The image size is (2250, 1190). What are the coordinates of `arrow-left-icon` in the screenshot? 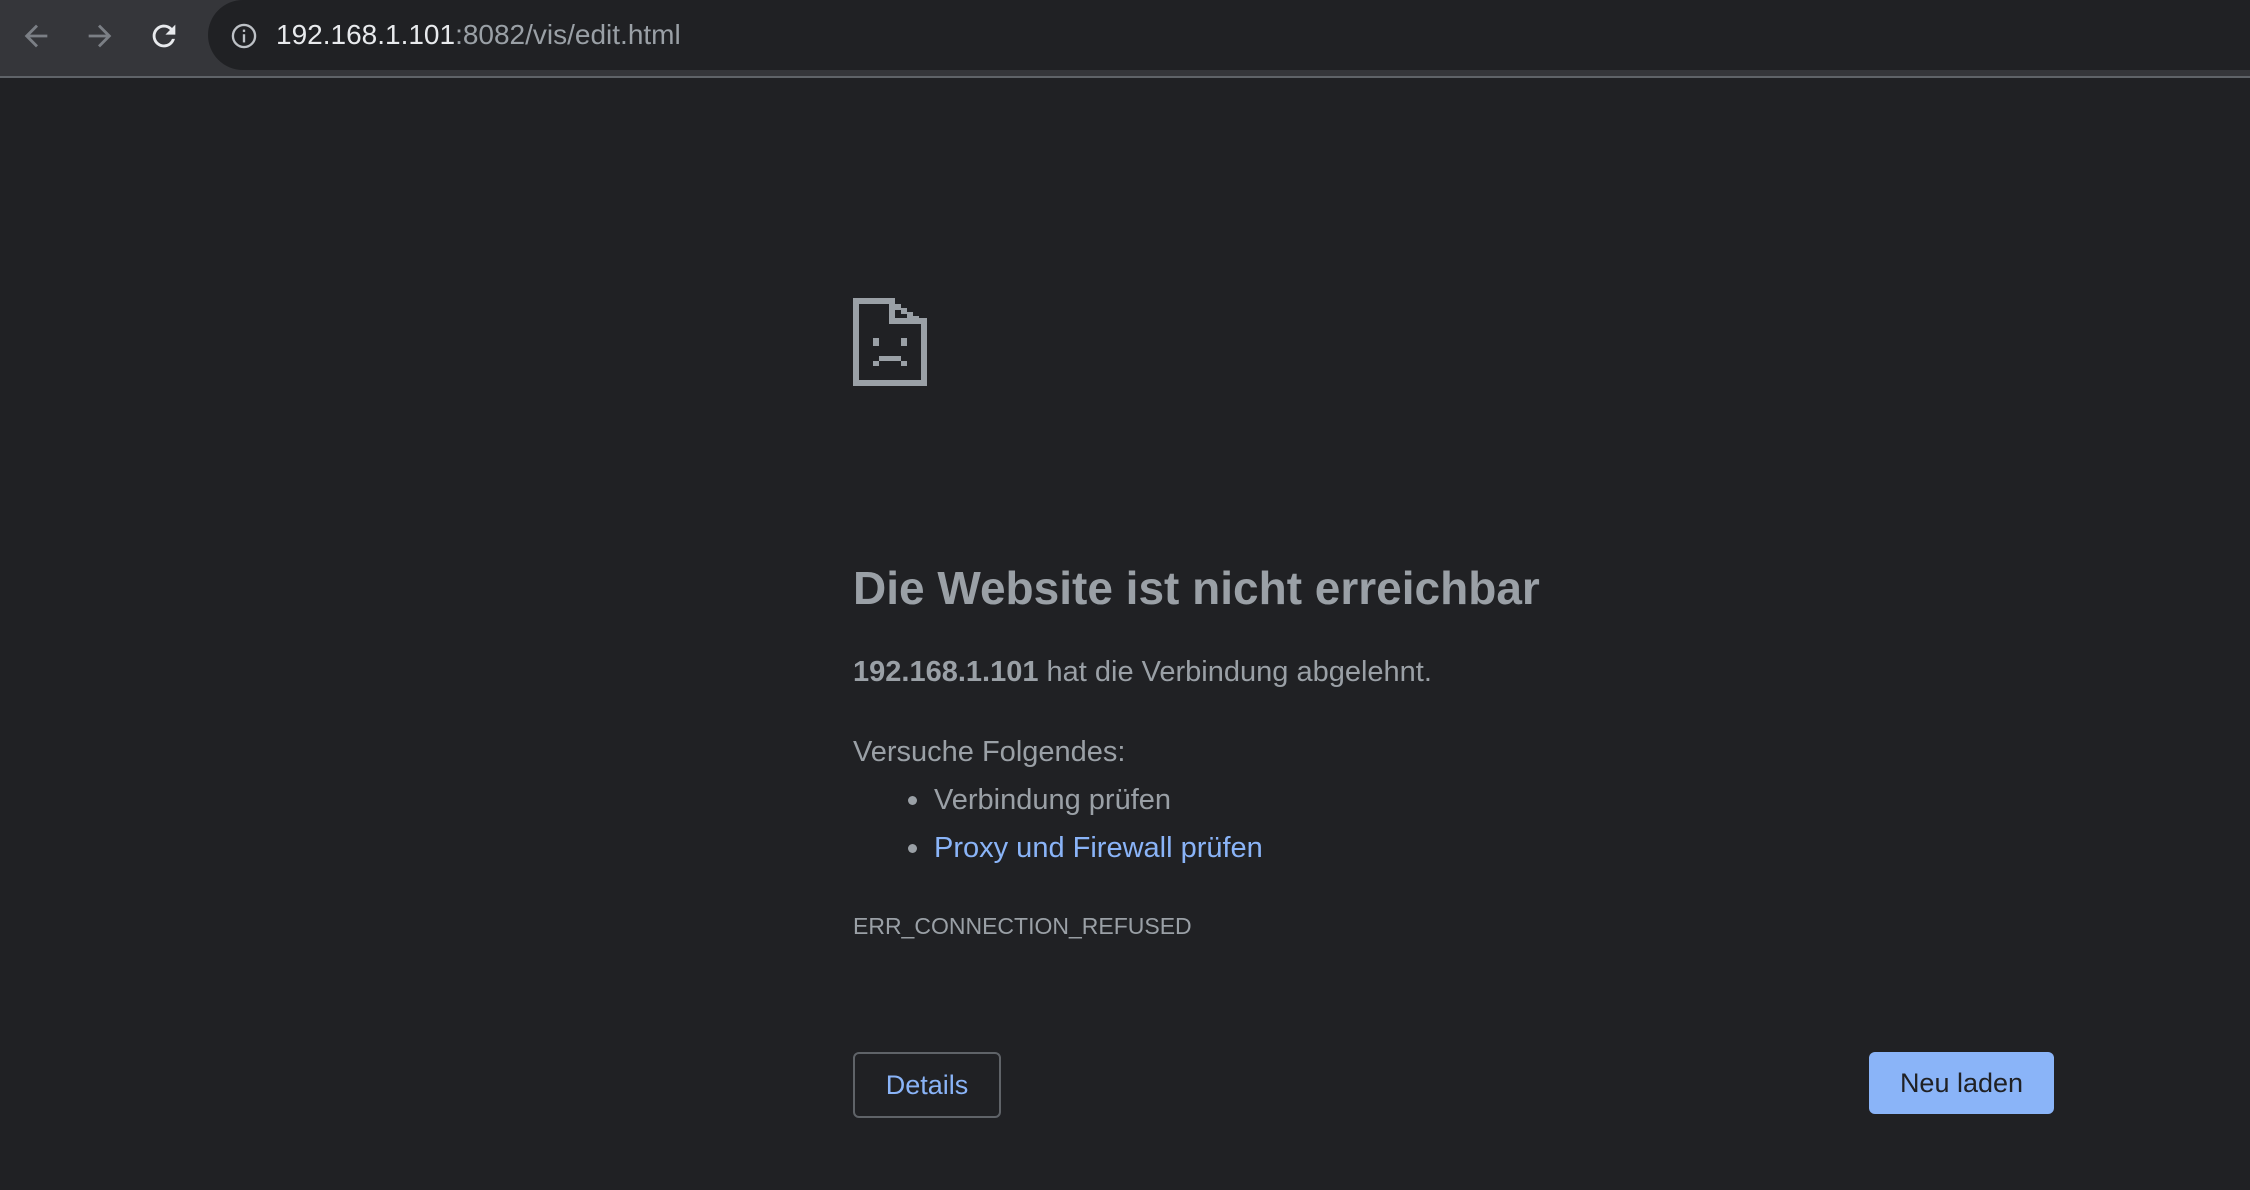 It's located at (36, 36).